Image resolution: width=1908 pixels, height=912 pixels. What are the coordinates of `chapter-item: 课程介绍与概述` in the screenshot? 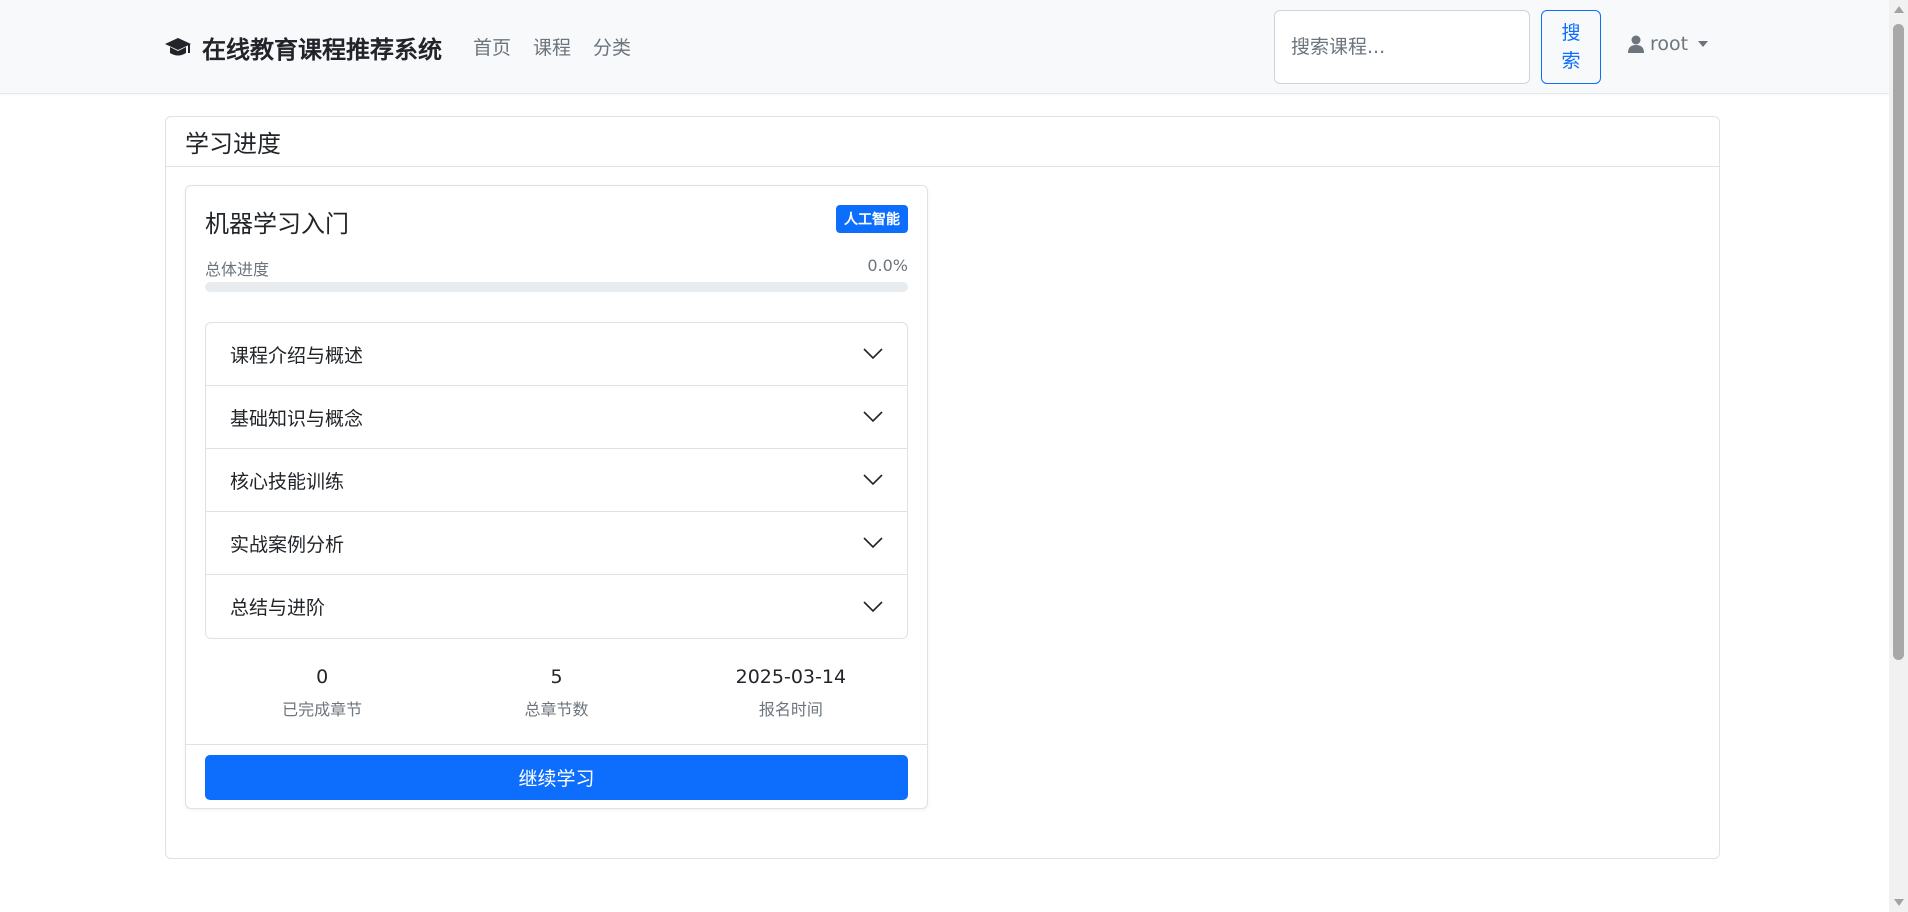 It's located at (556, 354).